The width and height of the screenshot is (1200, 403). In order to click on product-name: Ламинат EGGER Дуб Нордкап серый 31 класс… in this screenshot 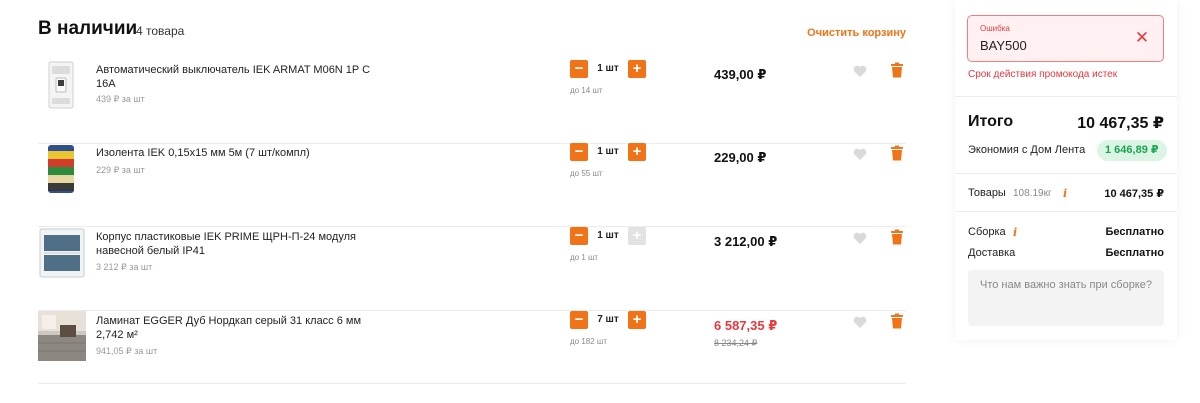, I will do `click(233, 328)`.